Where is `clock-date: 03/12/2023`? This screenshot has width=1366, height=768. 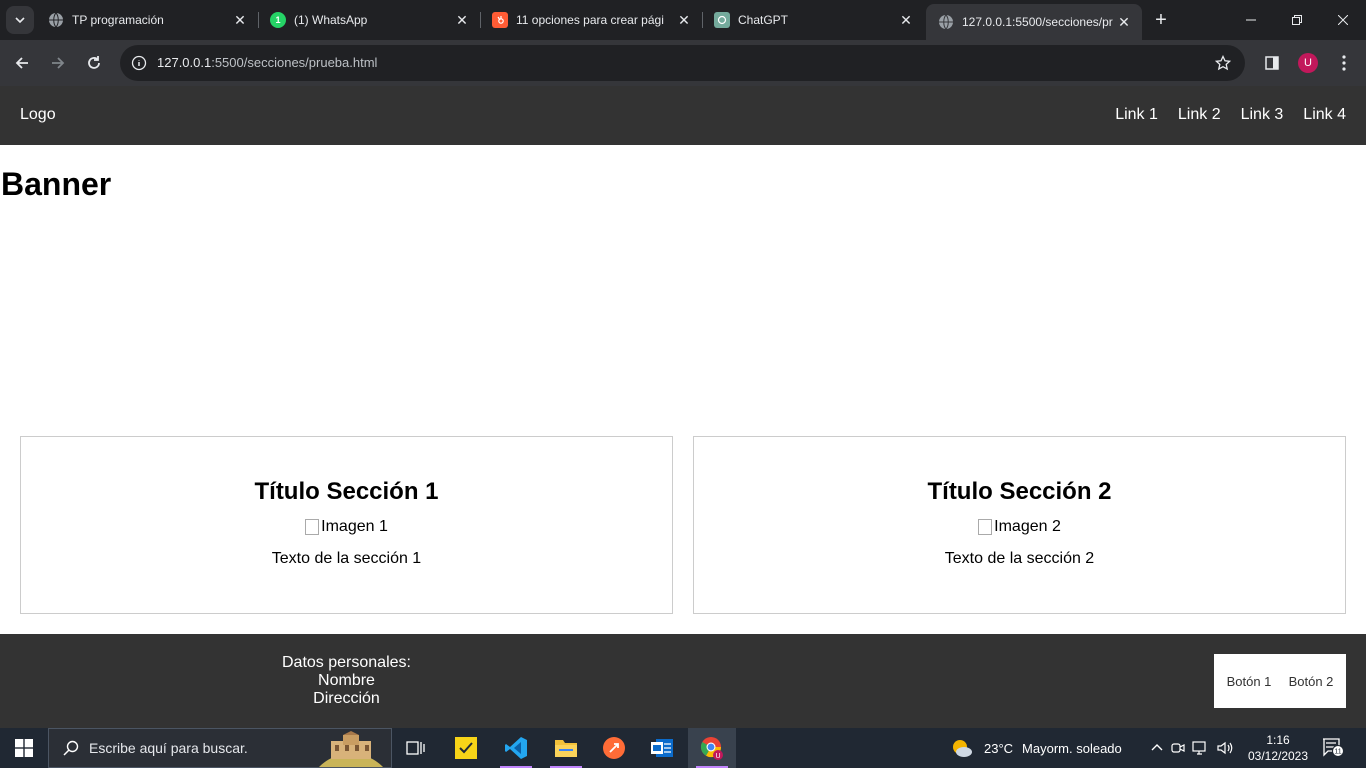
clock-date: 03/12/2023 is located at coordinates (1278, 756).